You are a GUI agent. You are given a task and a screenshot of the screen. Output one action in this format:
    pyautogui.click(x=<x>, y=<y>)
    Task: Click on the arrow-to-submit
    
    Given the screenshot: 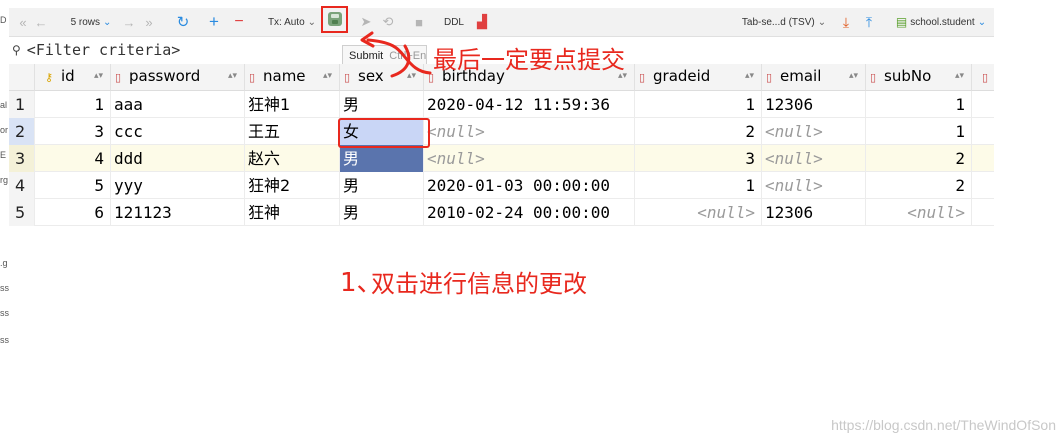 What is the action you would take?
    pyautogui.click(x=399, y=56)
    